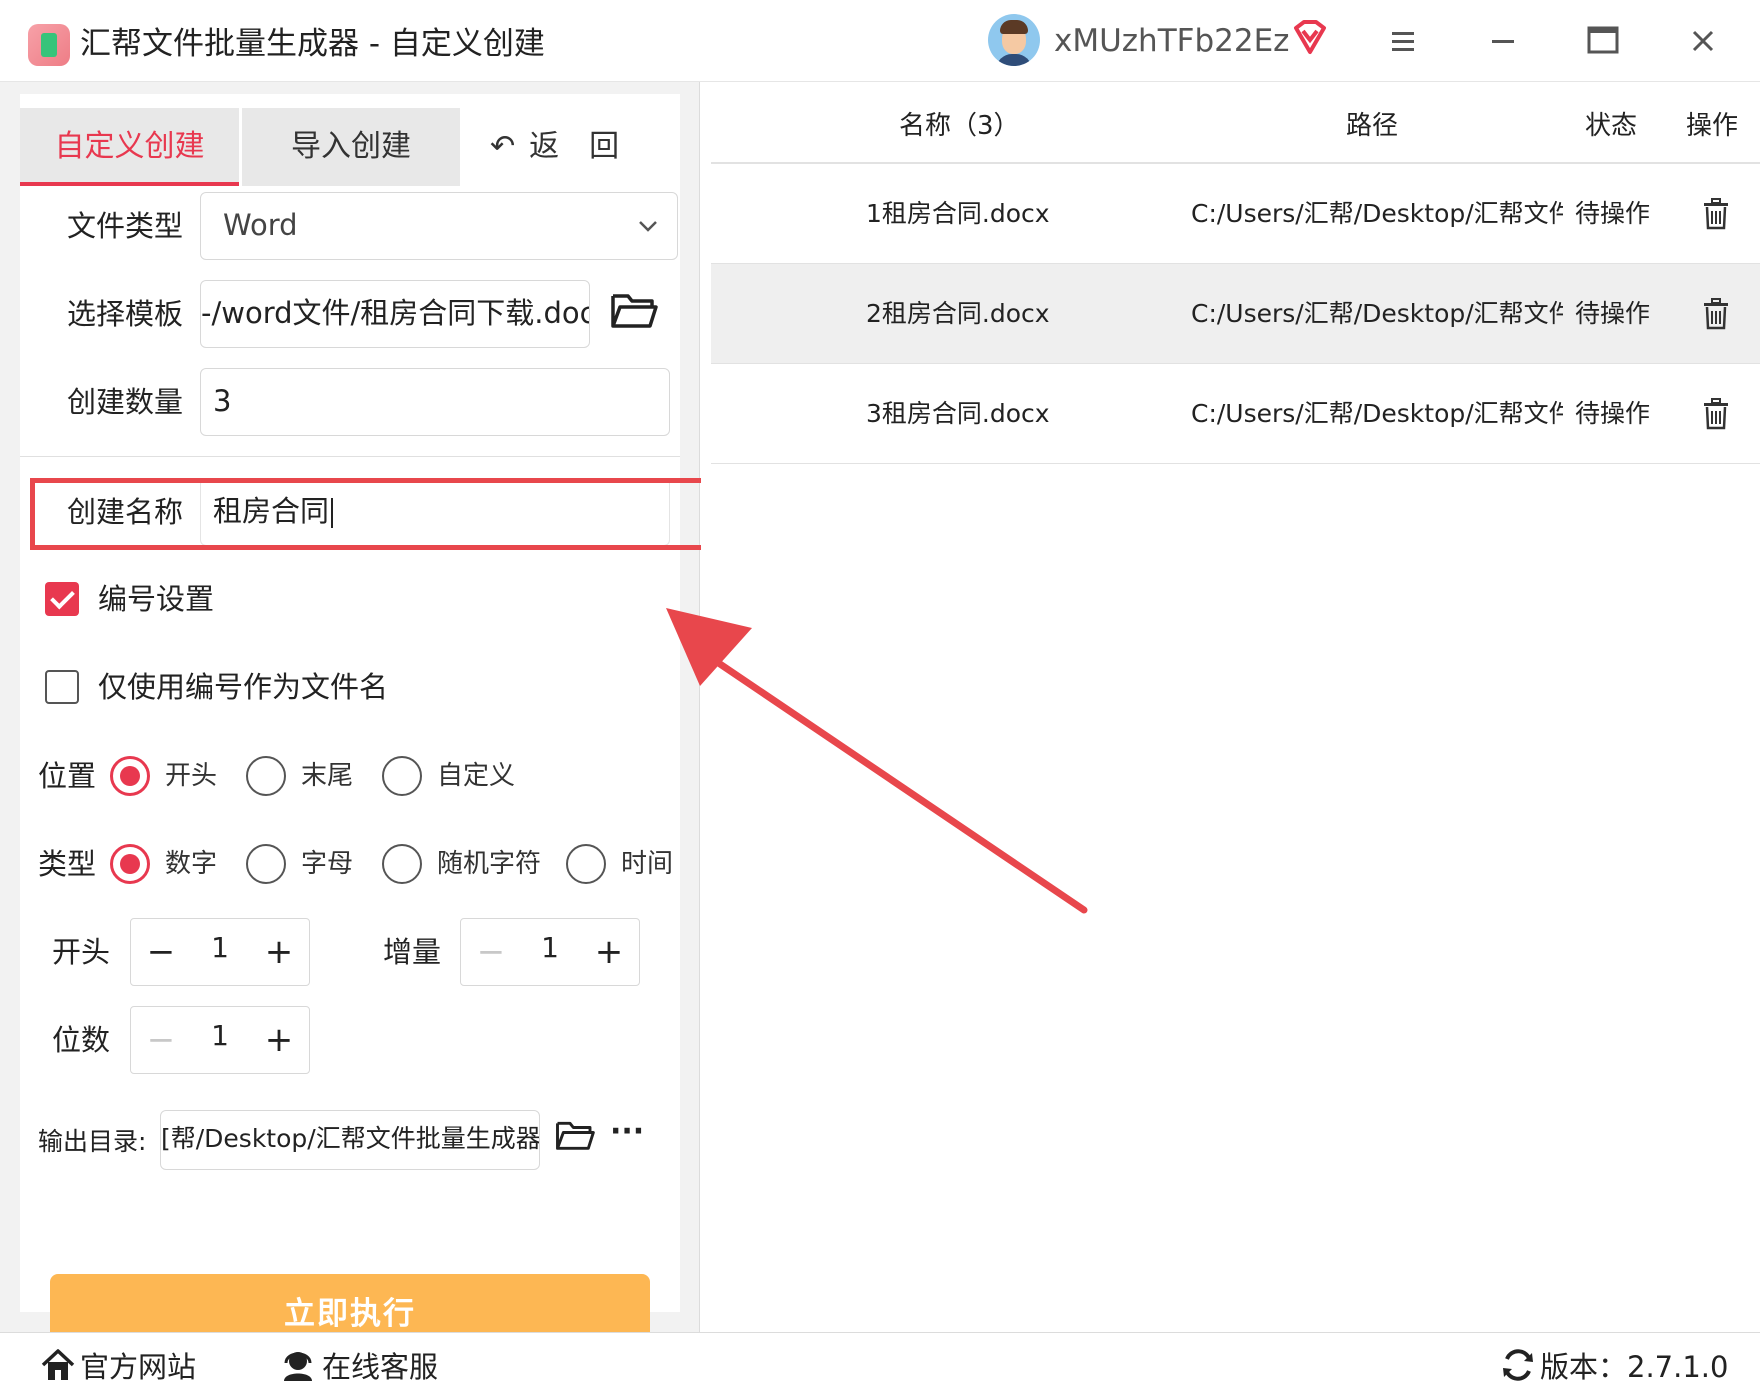 The width and height of the screenshot is (1760, 1400). What do you see at coordinates (627, 1132) in the screenshot?
I see `more-options-button: ···` at bounding box center [627, 1132].